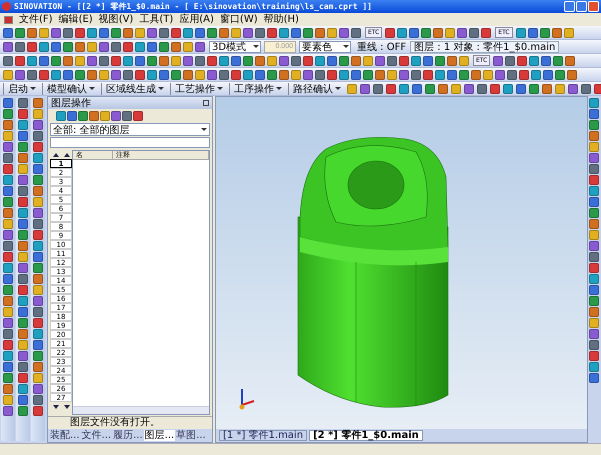 The image size is (601, 455). I want to click on status-label: 重线 : OFF, so click(382, 46).